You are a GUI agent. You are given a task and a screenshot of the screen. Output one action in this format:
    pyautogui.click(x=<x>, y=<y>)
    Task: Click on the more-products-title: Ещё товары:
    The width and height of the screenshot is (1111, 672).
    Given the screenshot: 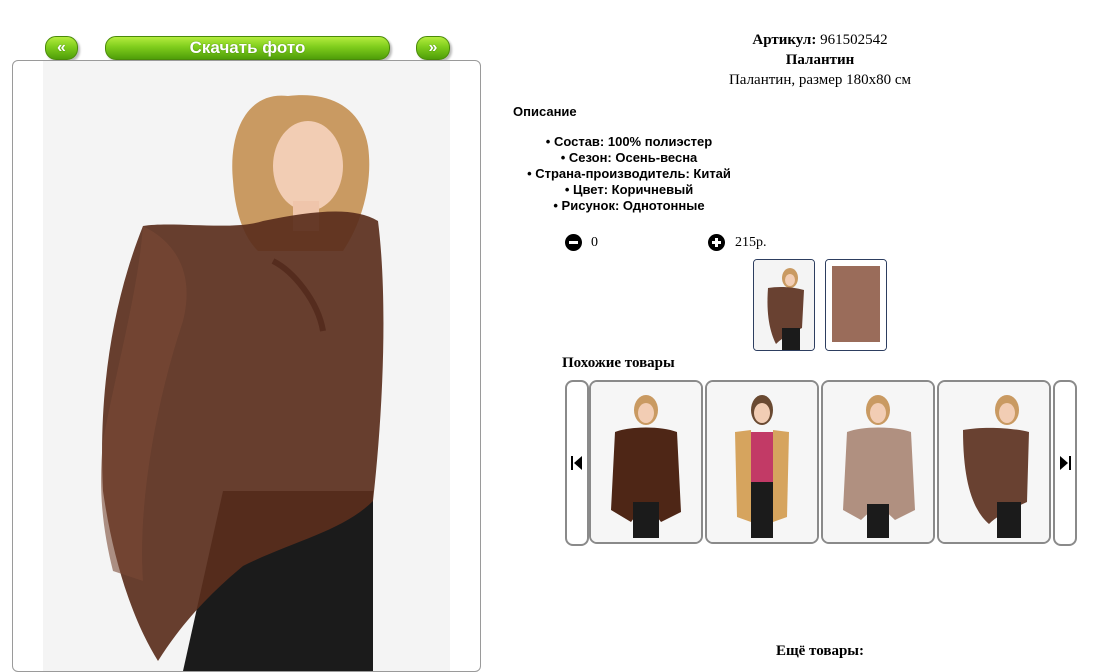 What is the action you would take?
    pyautogui.click(x=820, y=651)
    